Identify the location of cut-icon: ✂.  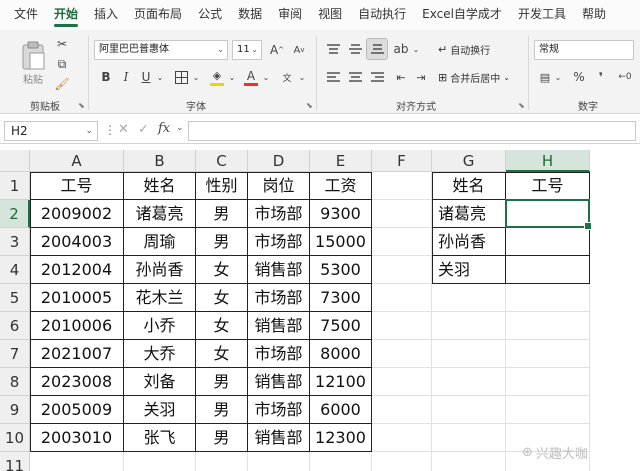
(62, 44).